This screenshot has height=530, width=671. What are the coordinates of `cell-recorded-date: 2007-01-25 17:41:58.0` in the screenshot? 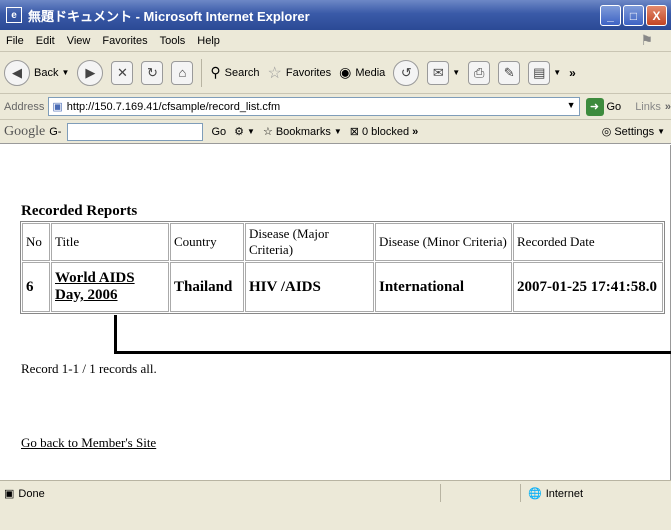 It's located at (588, 287).